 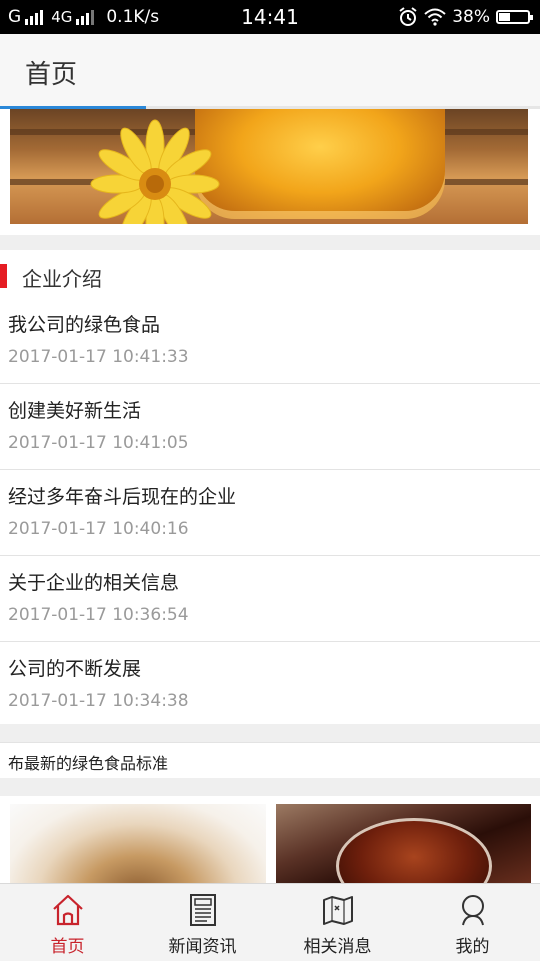 What do you see at coordinates (98, 529) in the screenshot?
I see `news-date: 2017-01-17 10:40:16` at bounding box center [98, 529].